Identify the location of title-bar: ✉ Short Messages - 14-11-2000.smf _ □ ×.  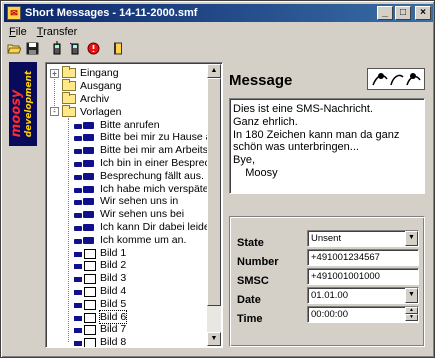
(218, 13).